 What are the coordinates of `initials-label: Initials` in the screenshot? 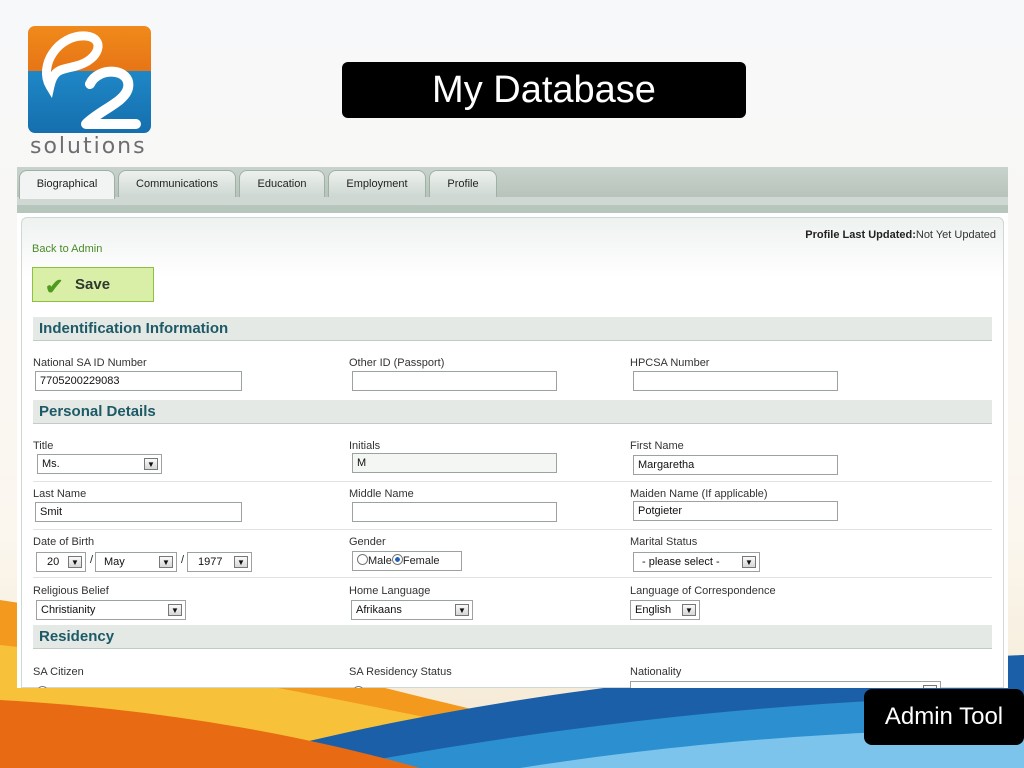 It's located at (365, 446).